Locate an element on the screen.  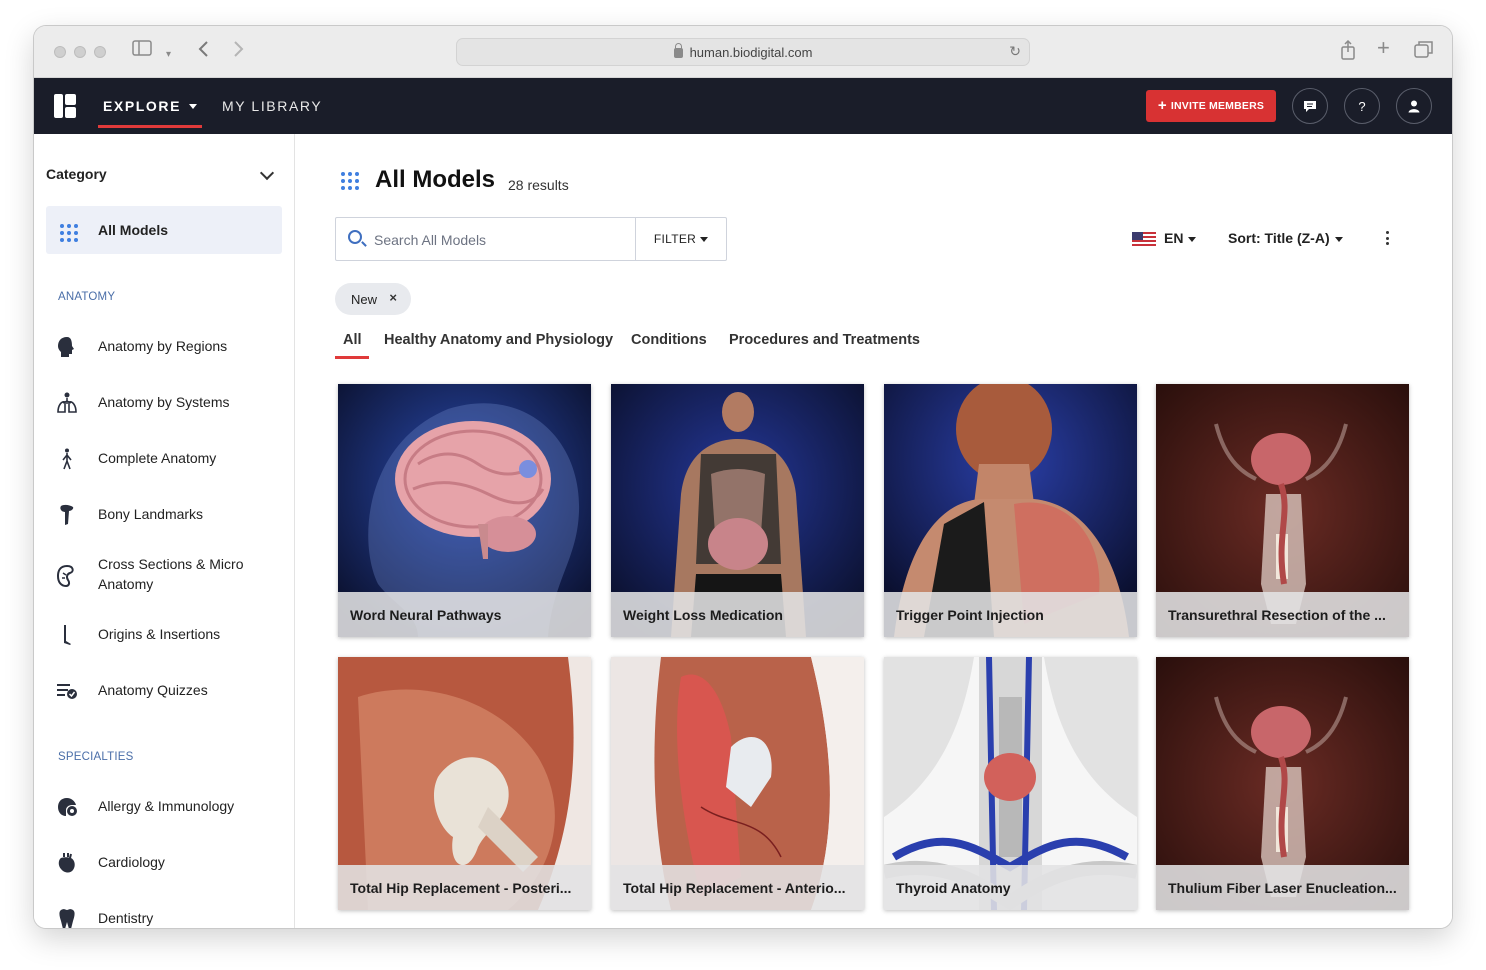
leg-bone-icon is located at coordinates (67, 635).